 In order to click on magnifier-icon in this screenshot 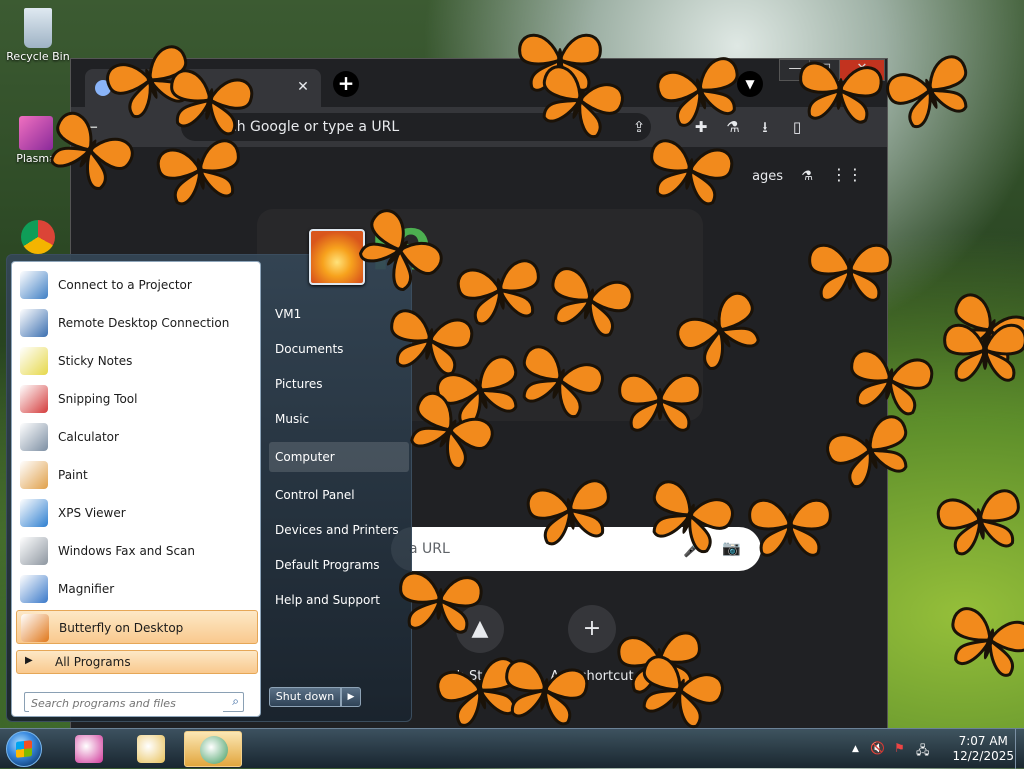, I will do `click(34, 589)`.